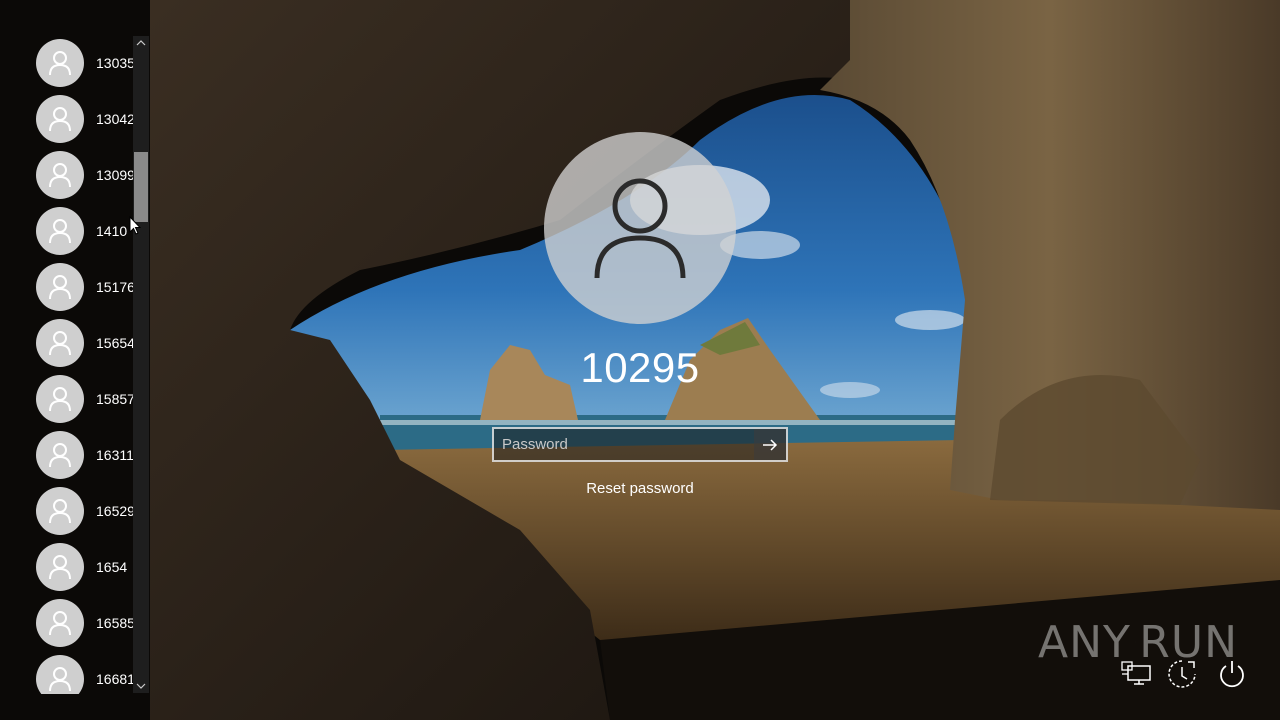  I want to click on password-input, so click(624, 444).